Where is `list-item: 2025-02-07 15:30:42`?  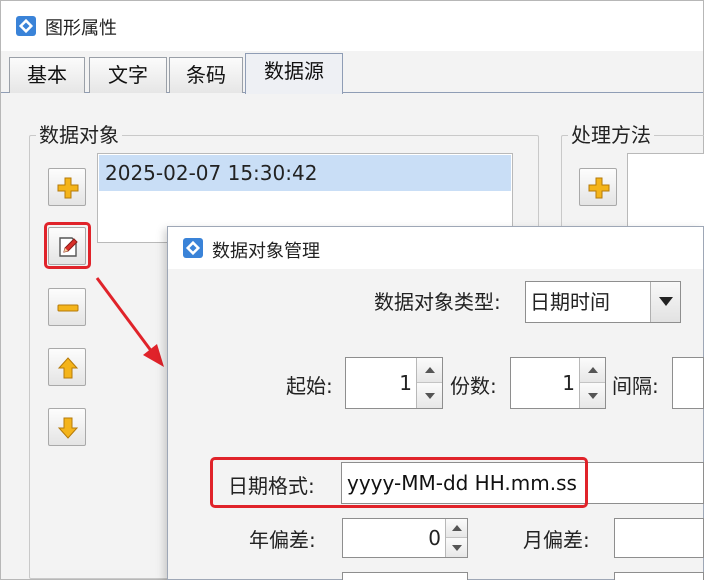
list-item: 2025-02-07 15:30:42 is located at coordinates (305, 173).